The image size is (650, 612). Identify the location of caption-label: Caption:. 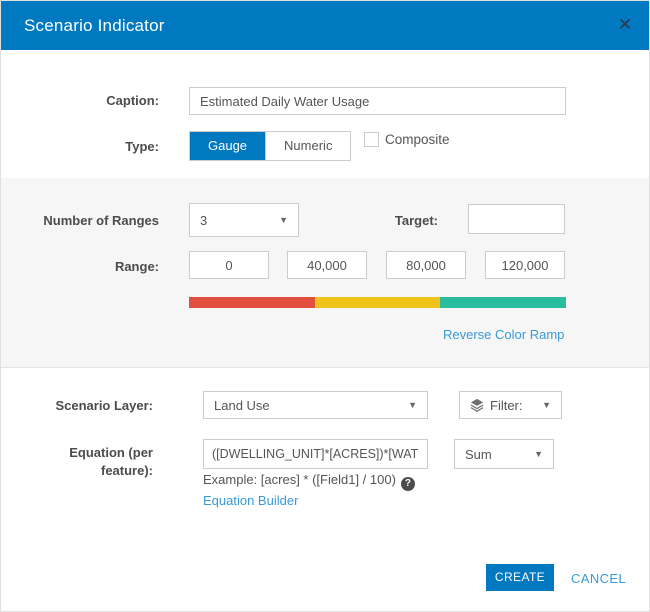
(132, 100).